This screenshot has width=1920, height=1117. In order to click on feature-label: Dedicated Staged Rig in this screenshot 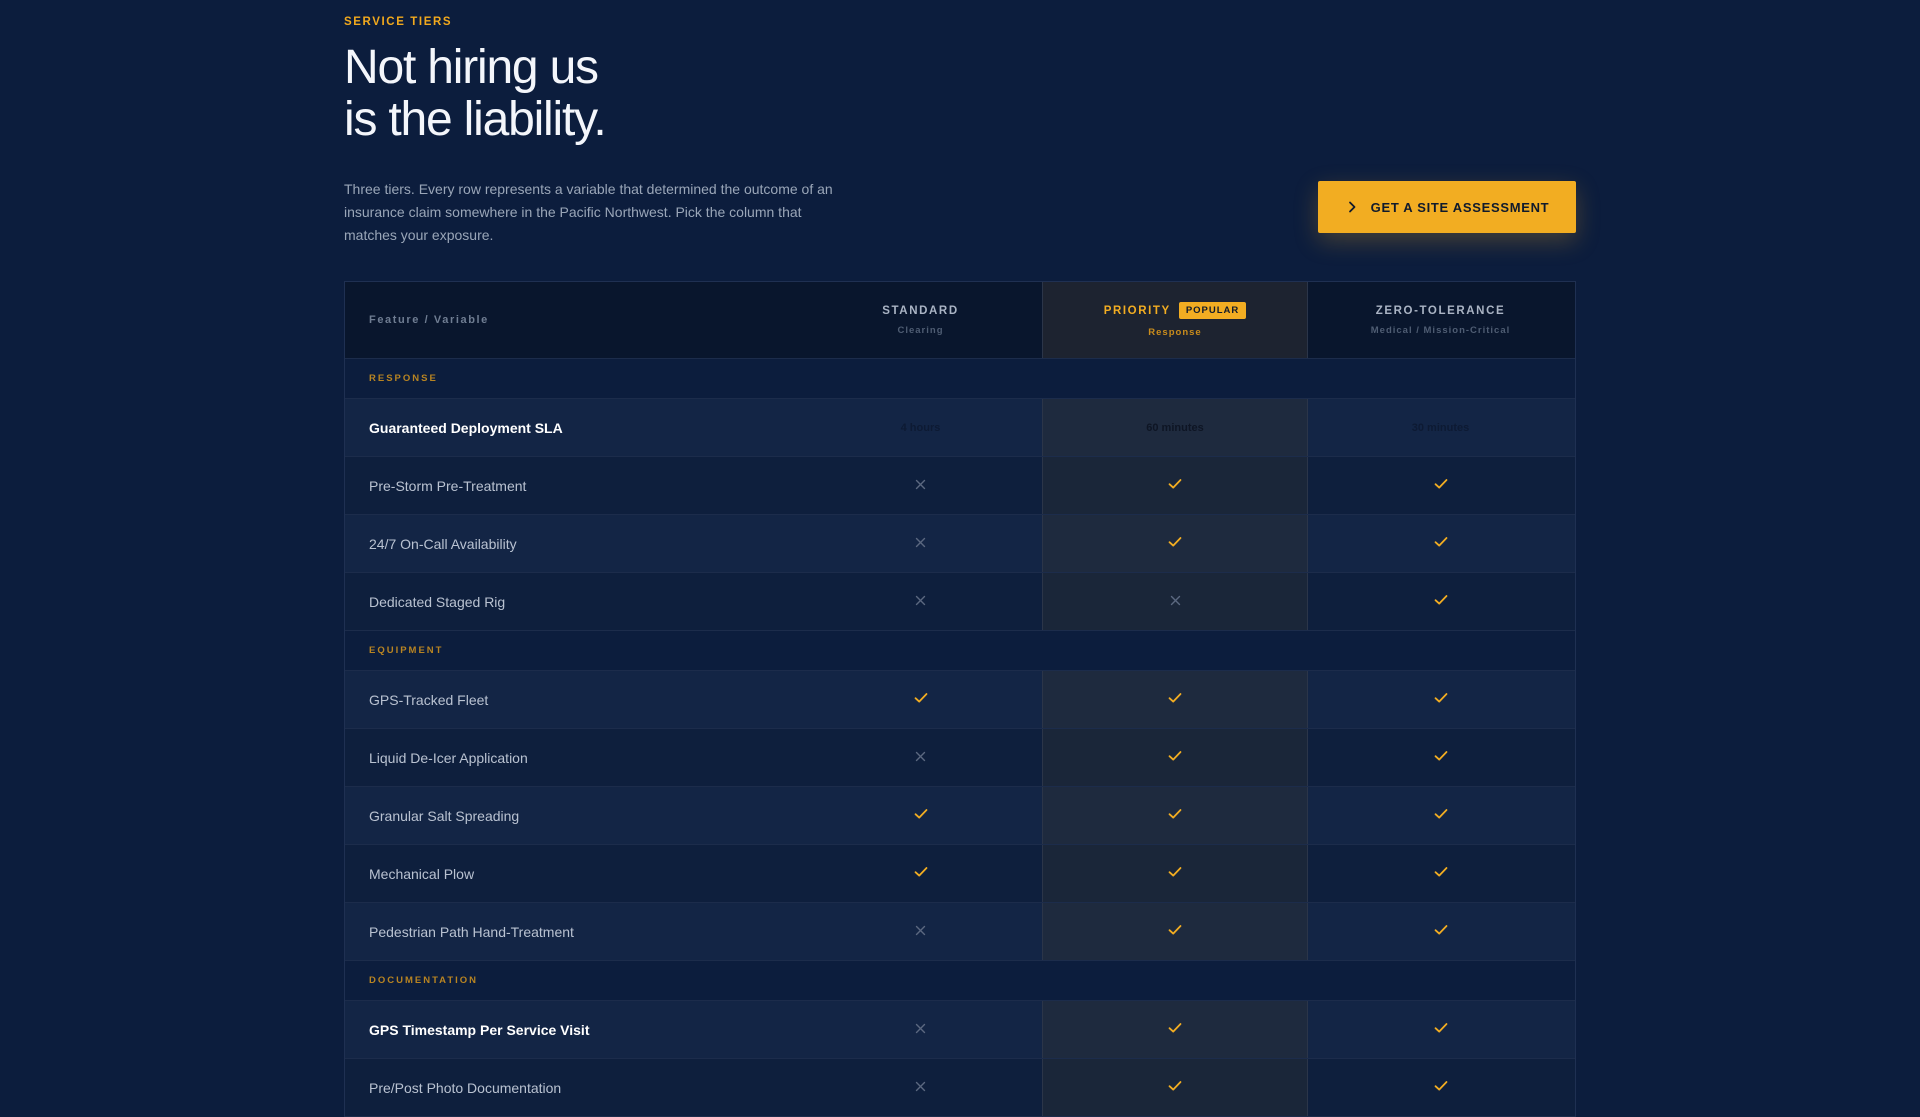, I will do `click(437, 601)`.